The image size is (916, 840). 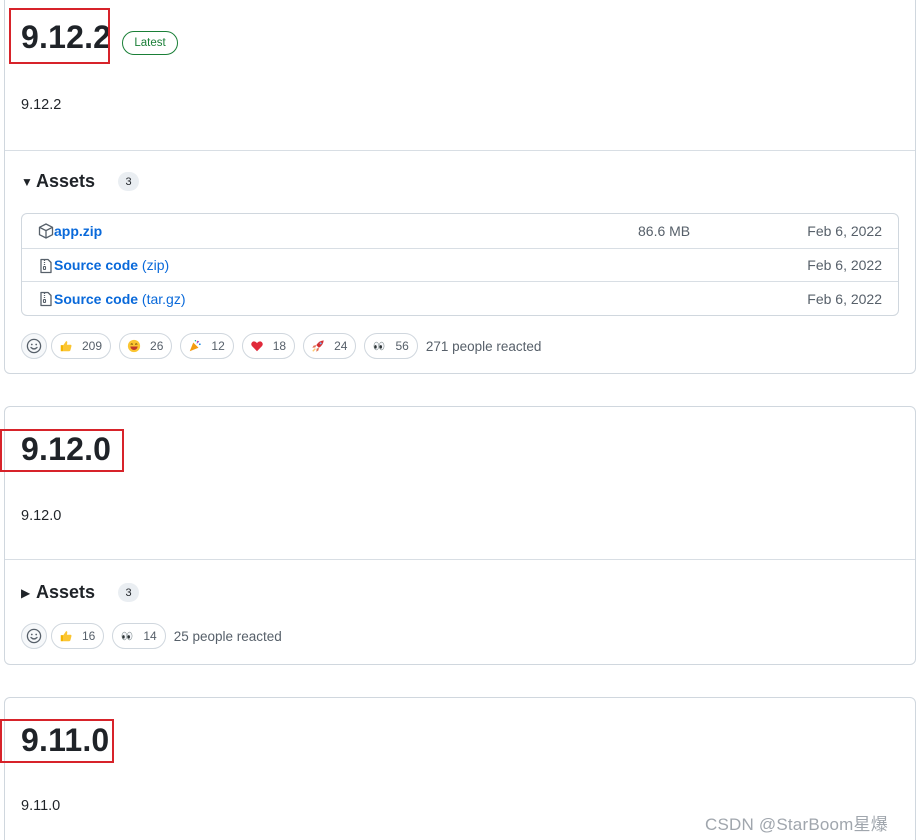 What do you see at coordinates (664, 230) in the screenshot?
I see `asset-size: 86.6 MB` at bounding box center [664, 230].